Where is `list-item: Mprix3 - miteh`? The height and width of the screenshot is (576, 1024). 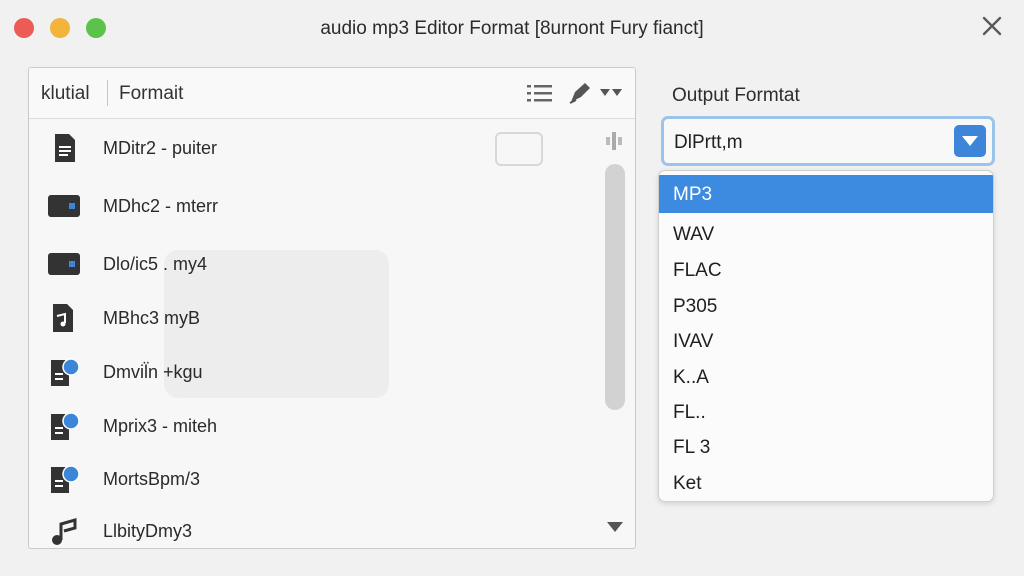
list-item: Mprix3 - miteh is located at coordinates (315, 426).